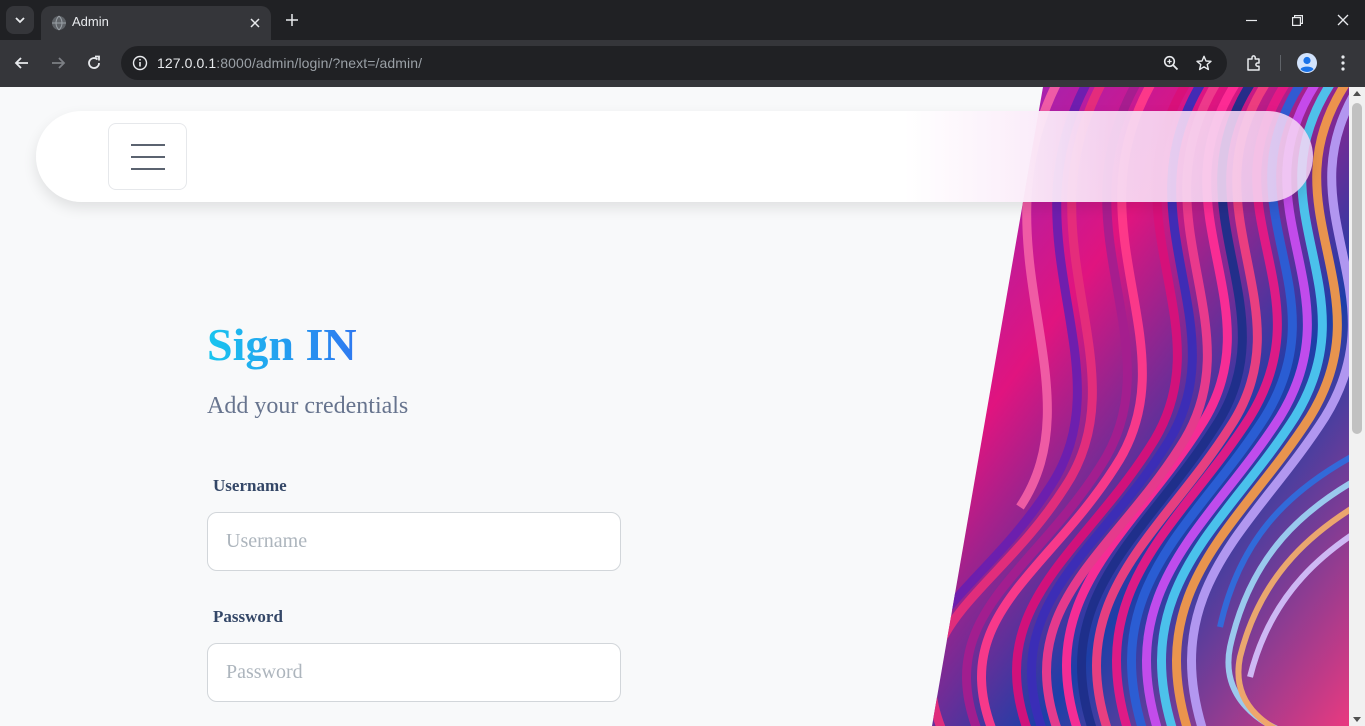  I want to click on plus-icon, so click(292, 20).